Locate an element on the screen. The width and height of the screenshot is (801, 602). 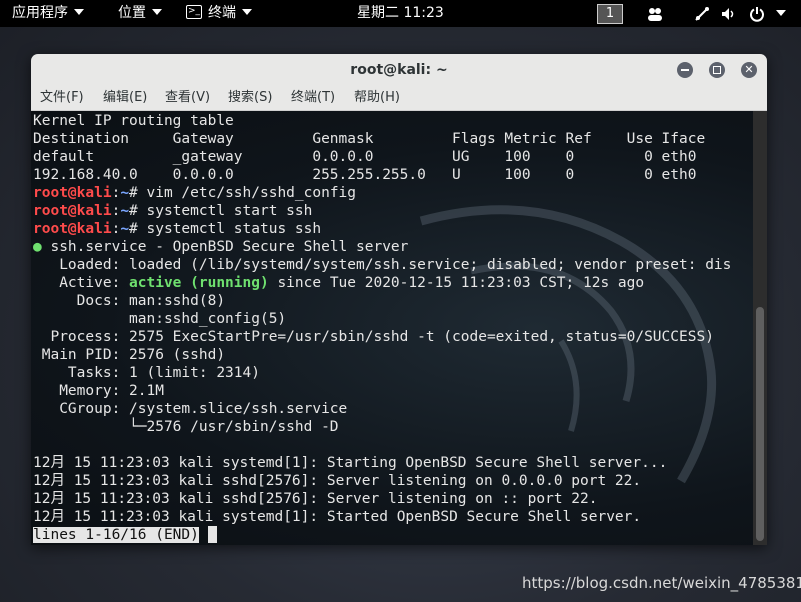
terminal-line: Memory: 2.1M is located at coordinates (98, 391).